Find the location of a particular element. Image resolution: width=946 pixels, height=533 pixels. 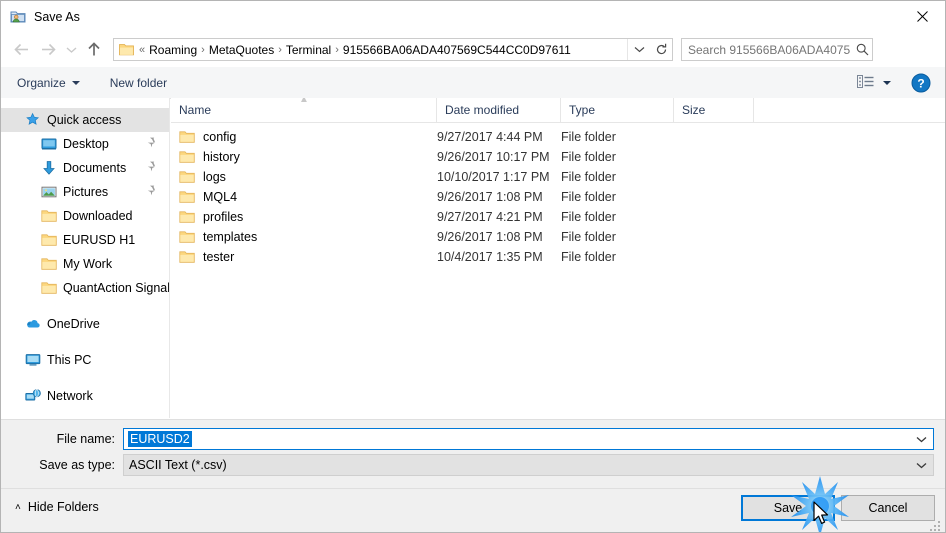

save-as-type-row: Save as type: ASCII Text (*.csv) is located at coordinates (473, 465).